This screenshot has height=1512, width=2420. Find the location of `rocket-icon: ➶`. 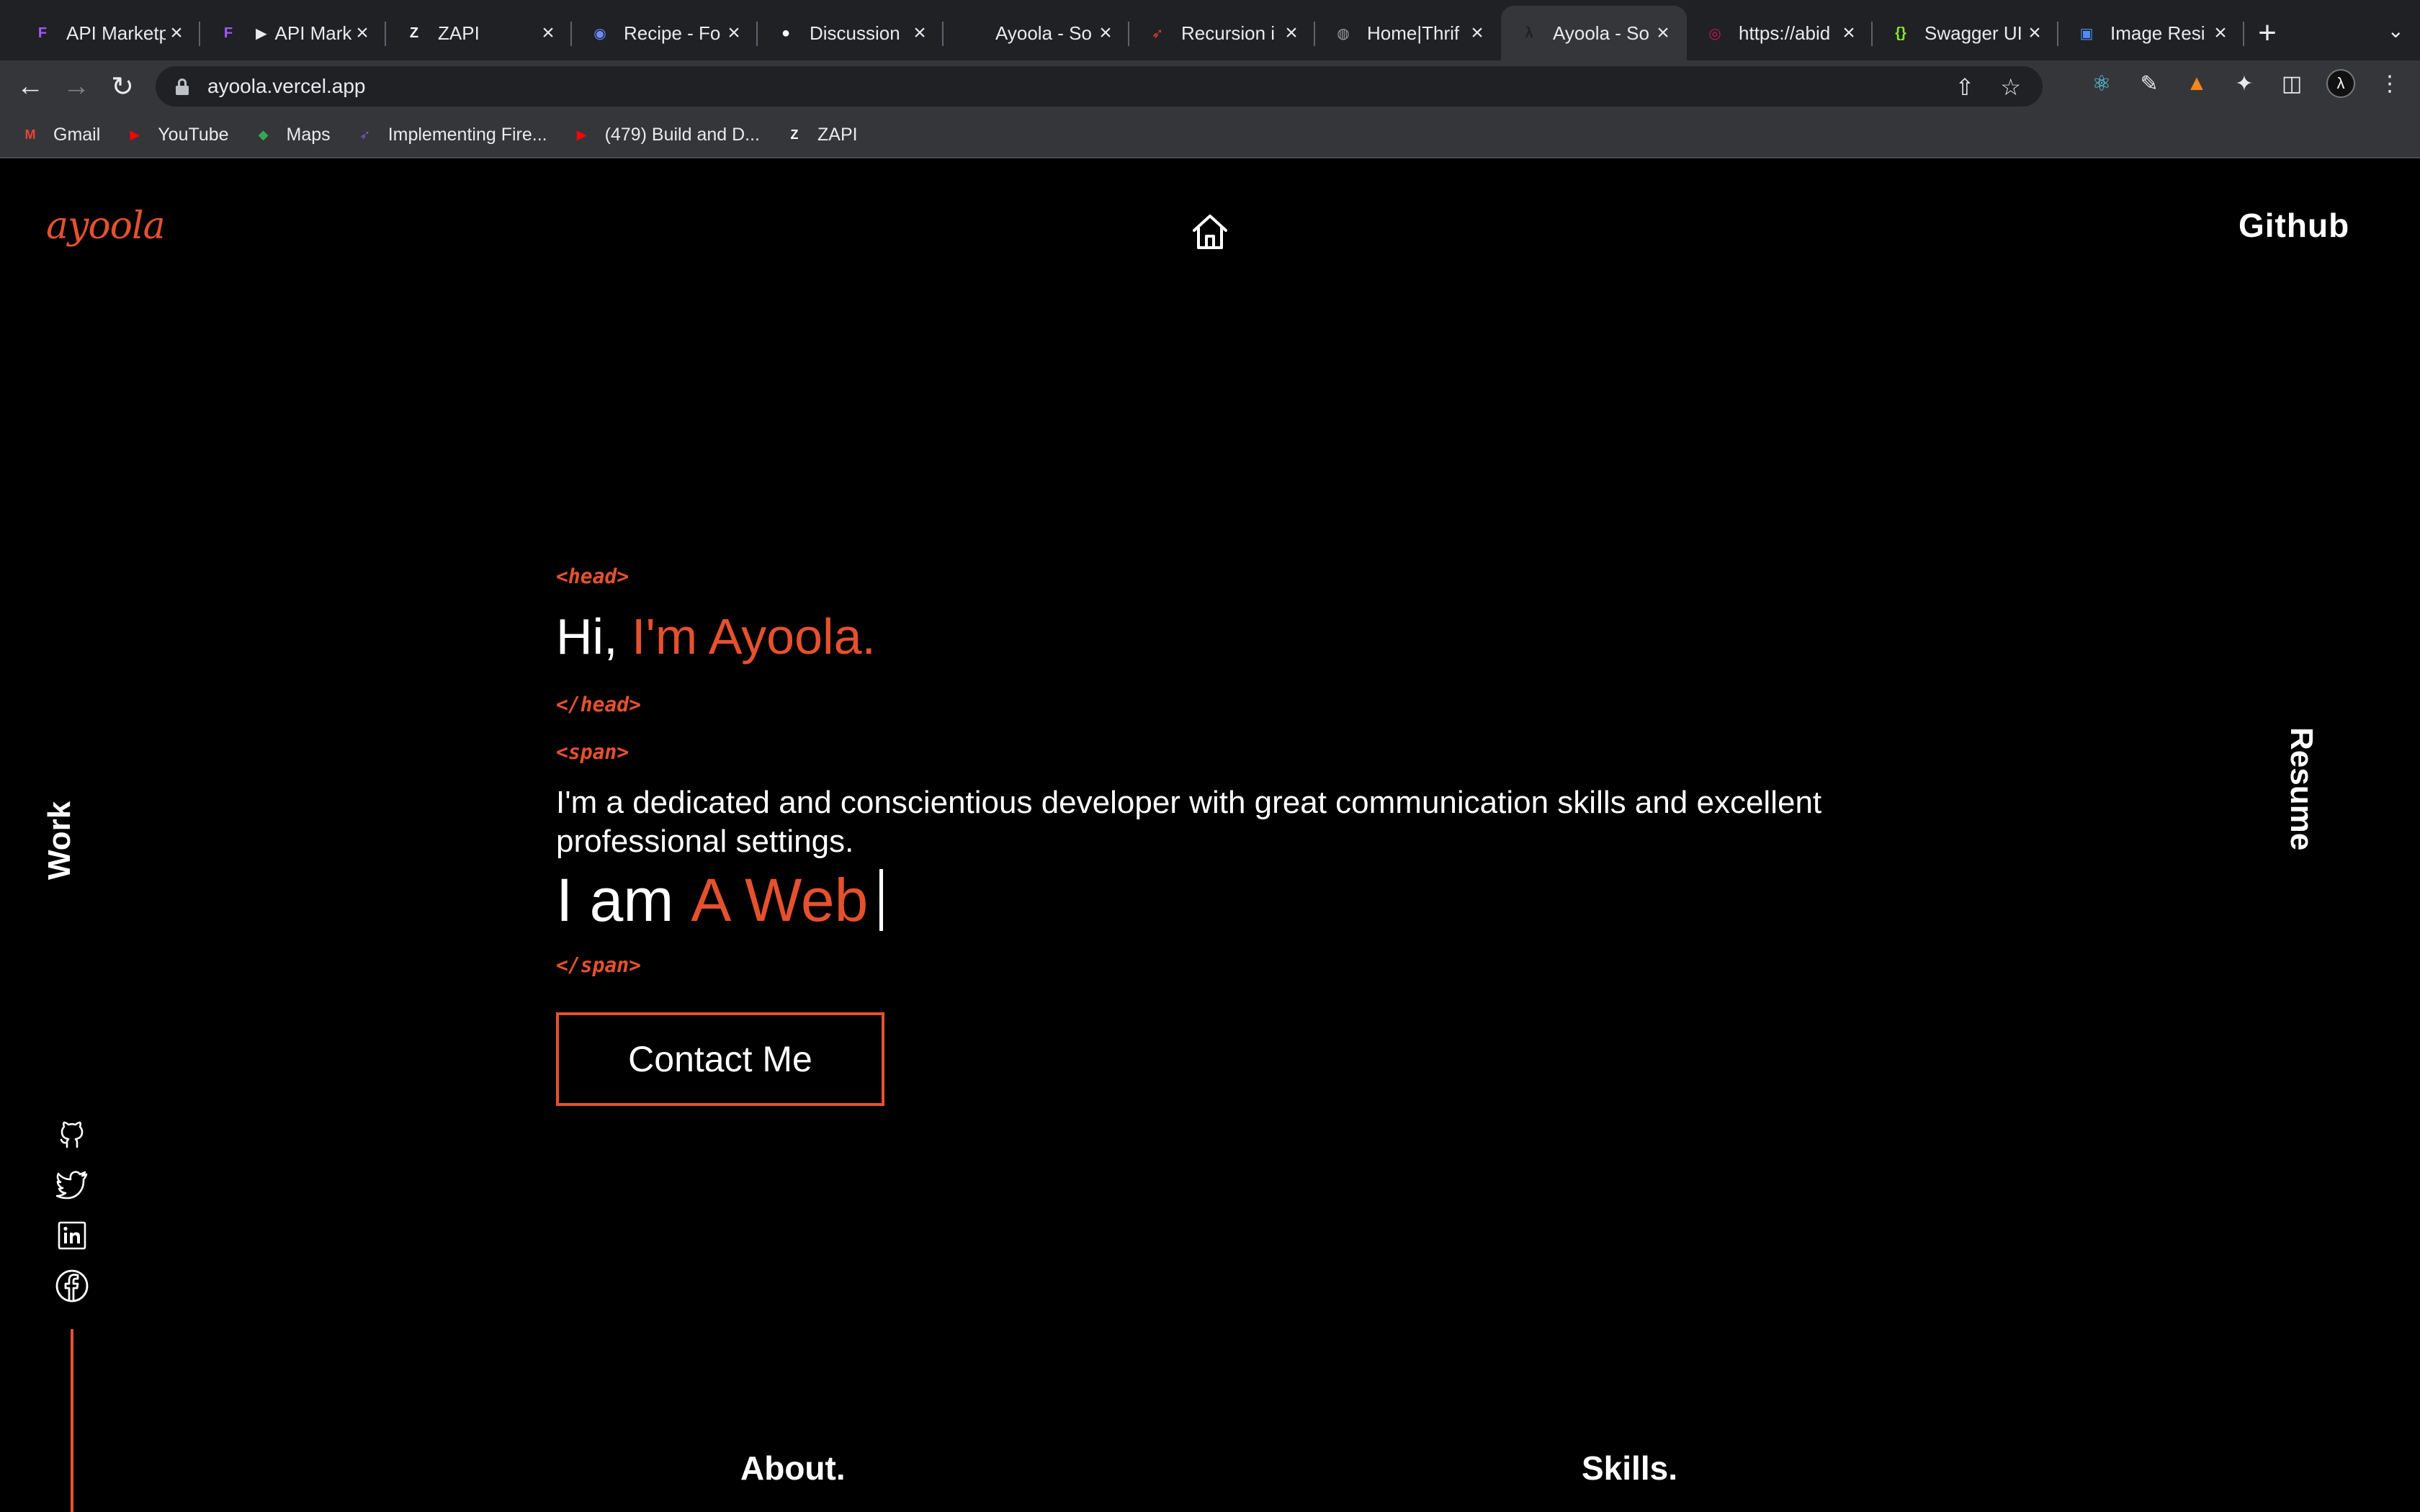

rocket-icon: ➶ is located at coordinates (1157, 33).